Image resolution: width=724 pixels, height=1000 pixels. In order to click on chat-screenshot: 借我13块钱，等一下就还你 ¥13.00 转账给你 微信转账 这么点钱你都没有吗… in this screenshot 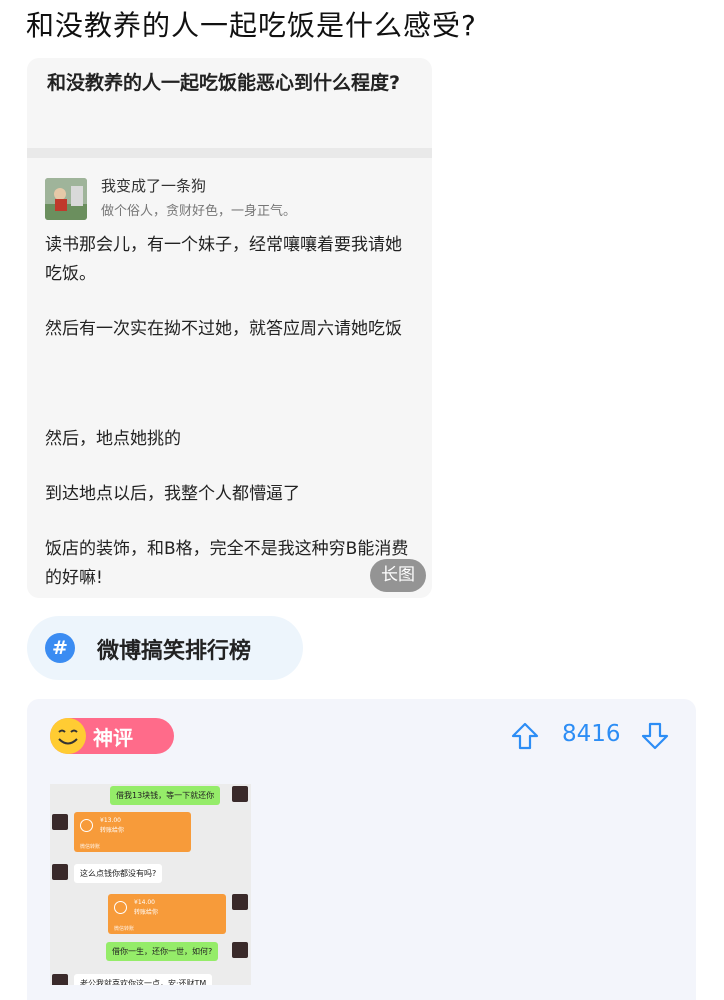, I will do `click(150, 884)`.